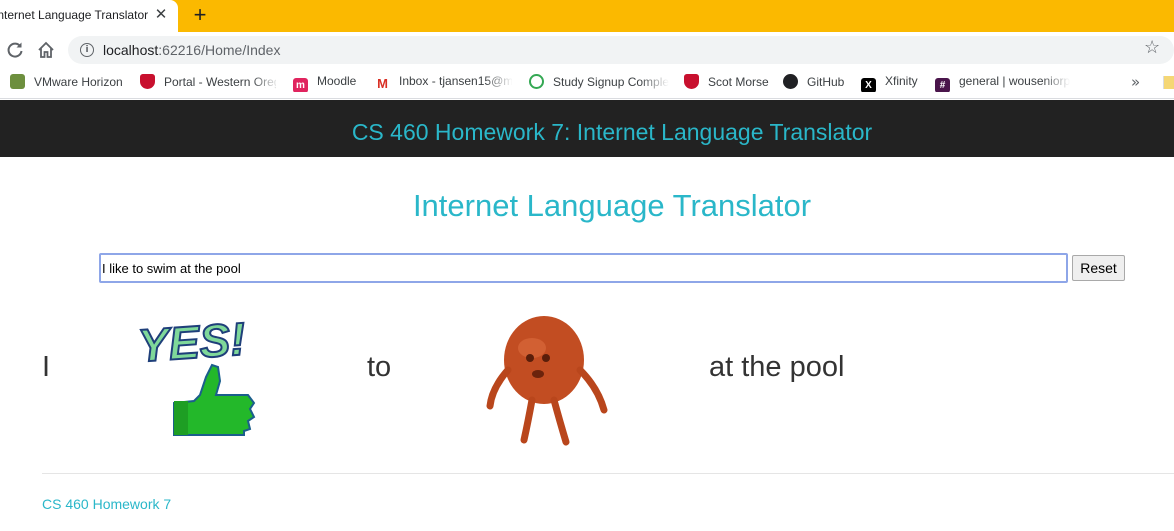 The width and height of the screenshot is (1174, 531). Describe the element at coordinates (942, 85) in the screenshot. I see `slack-hash-icon: #` at that location.